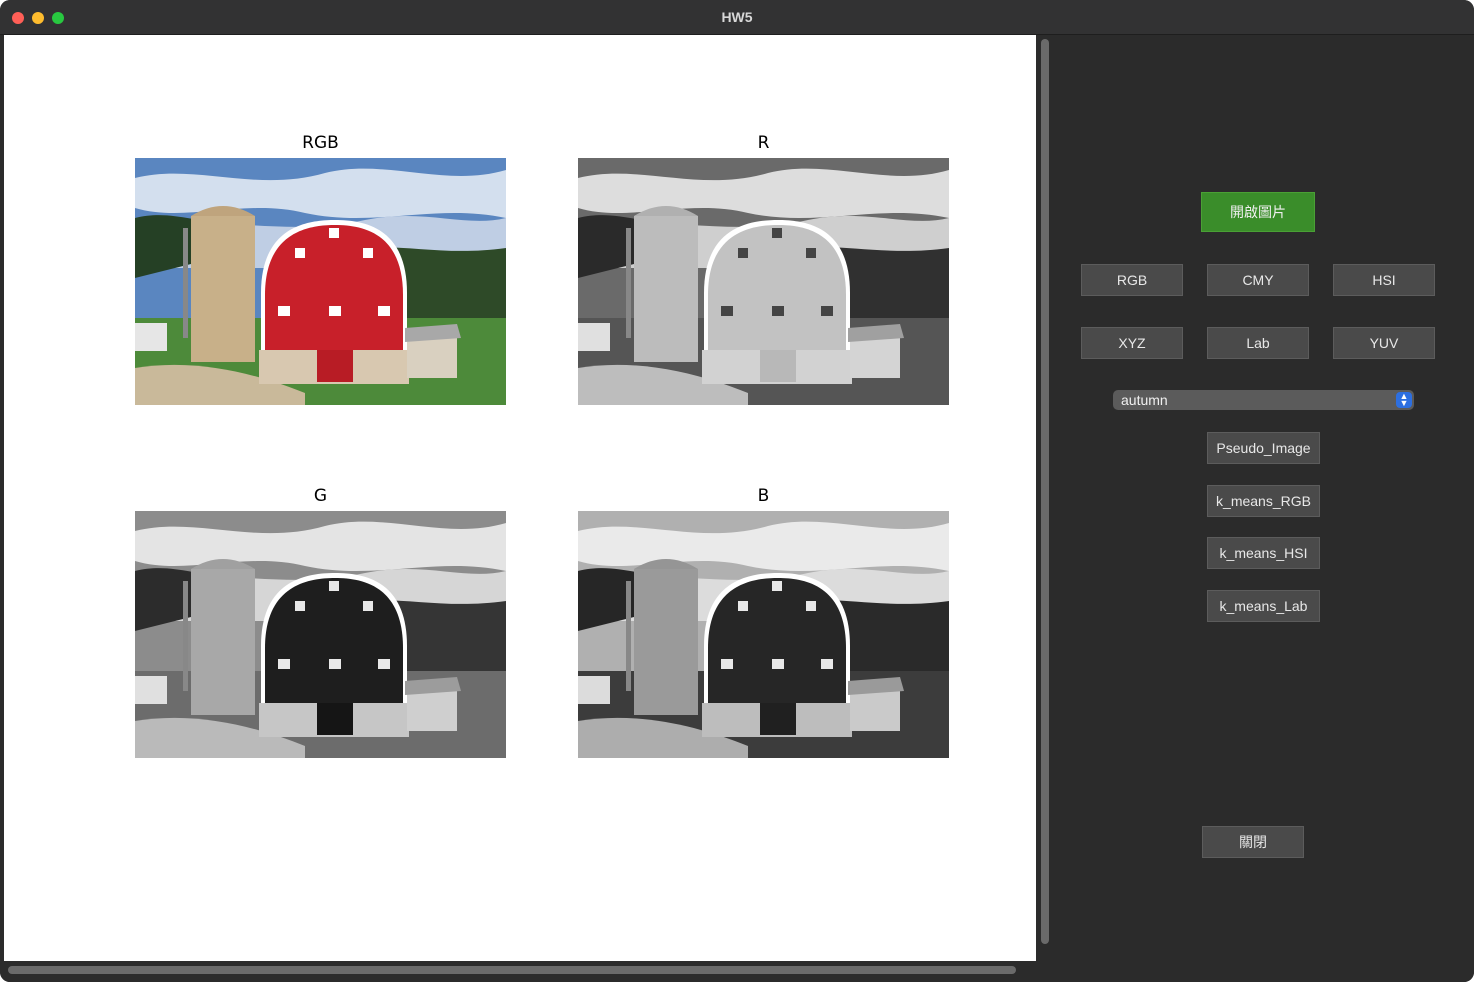 The height and width of the screenshot is (982, 1474). Describe the element at coordinates (1132, 280) in the screenshot. I see `rgb-button: RGB` at that location.